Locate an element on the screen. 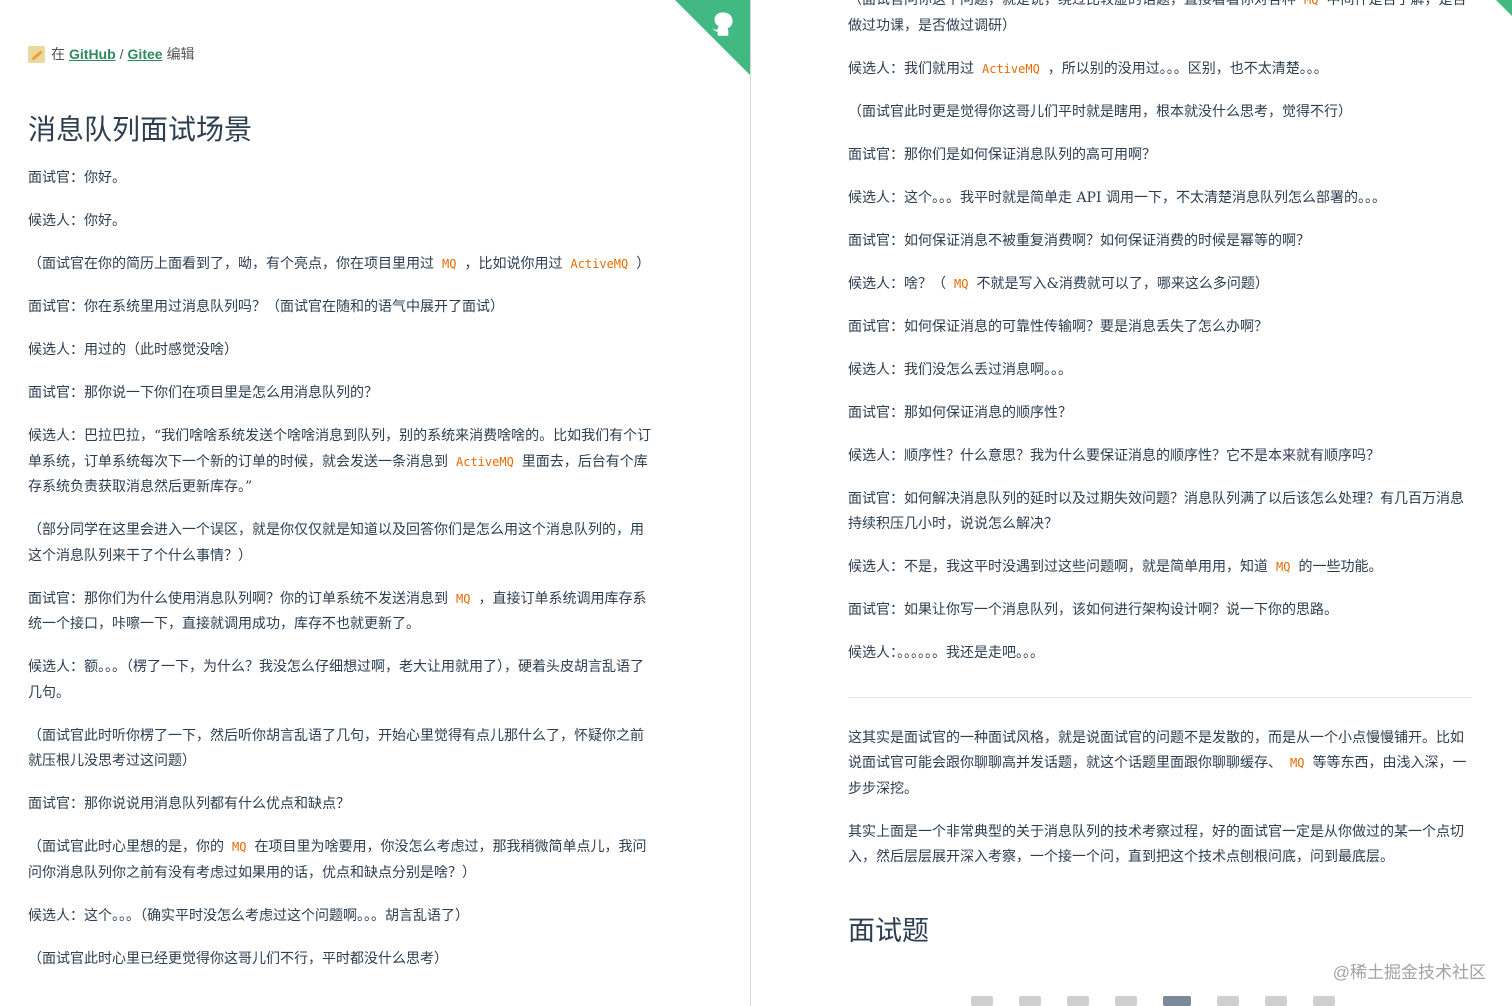 Image resolution: width=1512 pixels, height=1006 pixels. line-text: ） is located at coordinates (643, 264).